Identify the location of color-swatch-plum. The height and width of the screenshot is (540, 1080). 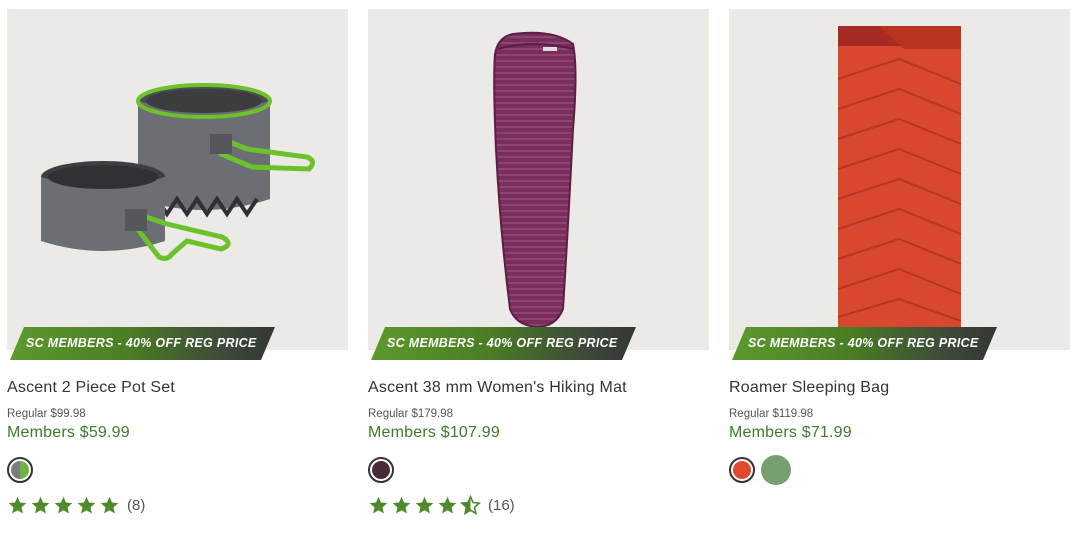
(381, 470).